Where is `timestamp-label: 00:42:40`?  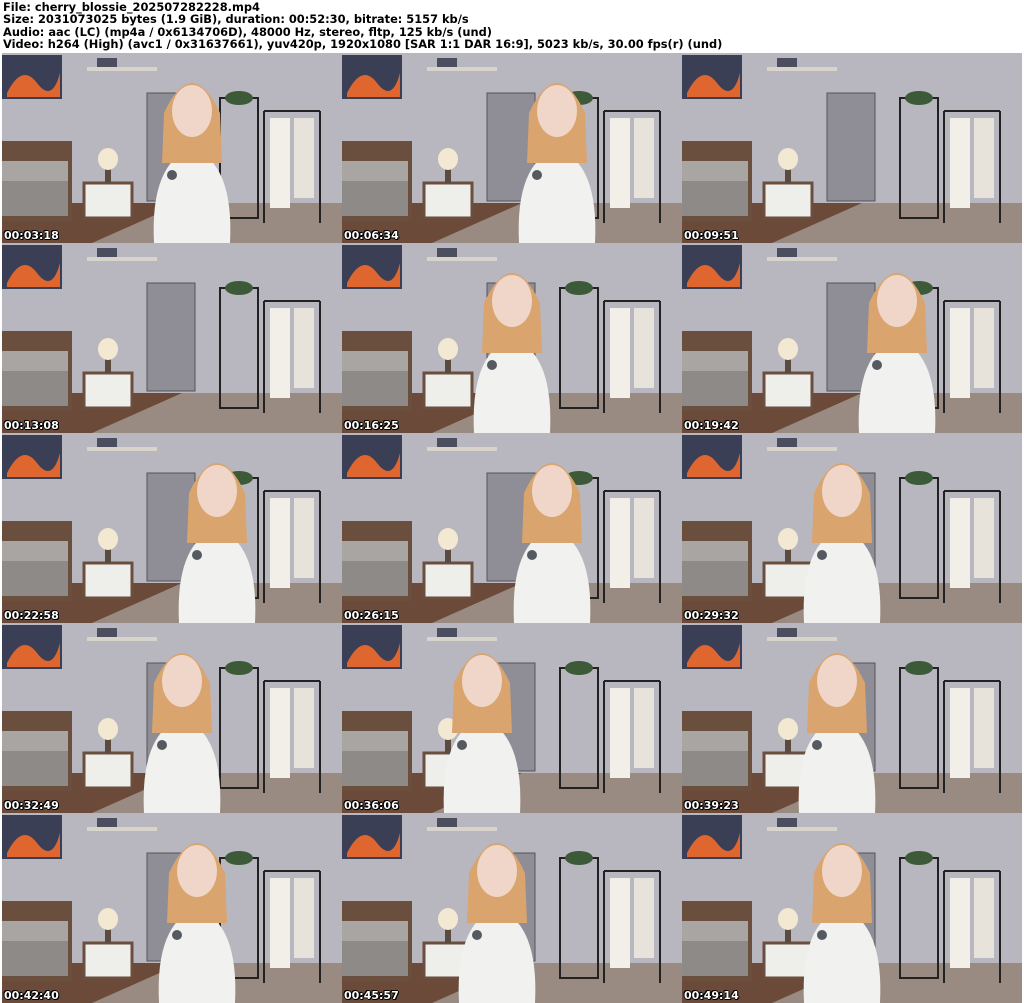
timestamp-label: 00:42:40 is located at coordinates (31, 995).